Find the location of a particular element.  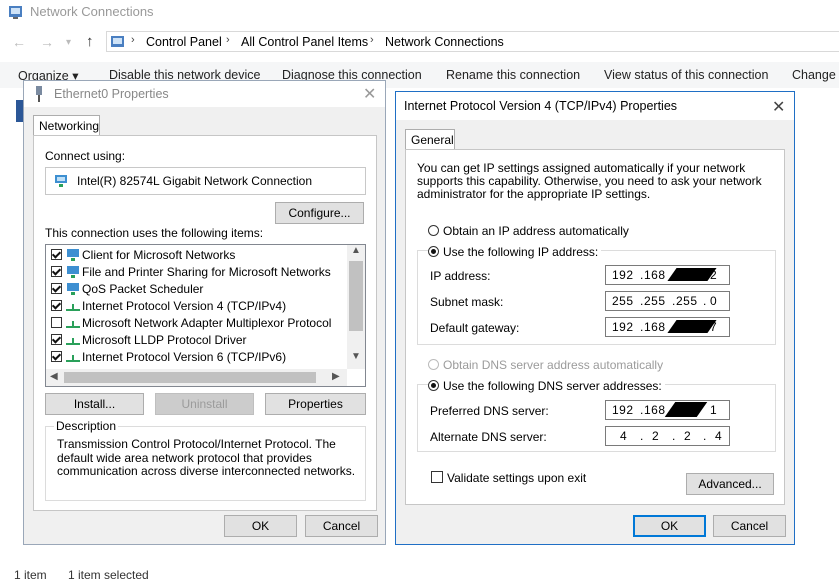

radio-disabled is located at coordinates (433, 364).